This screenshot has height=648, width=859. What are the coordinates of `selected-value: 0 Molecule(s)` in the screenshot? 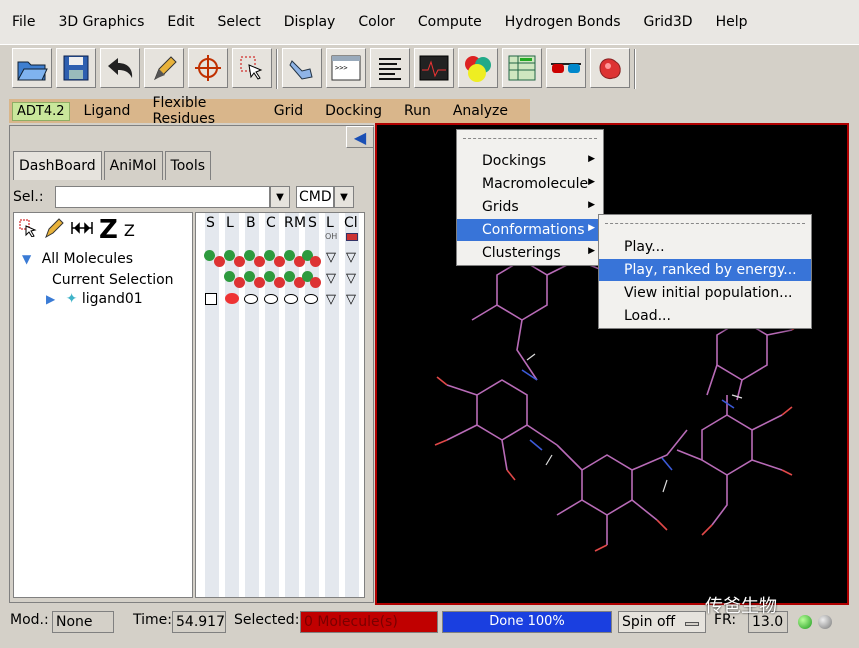 It's located at (369, 622).